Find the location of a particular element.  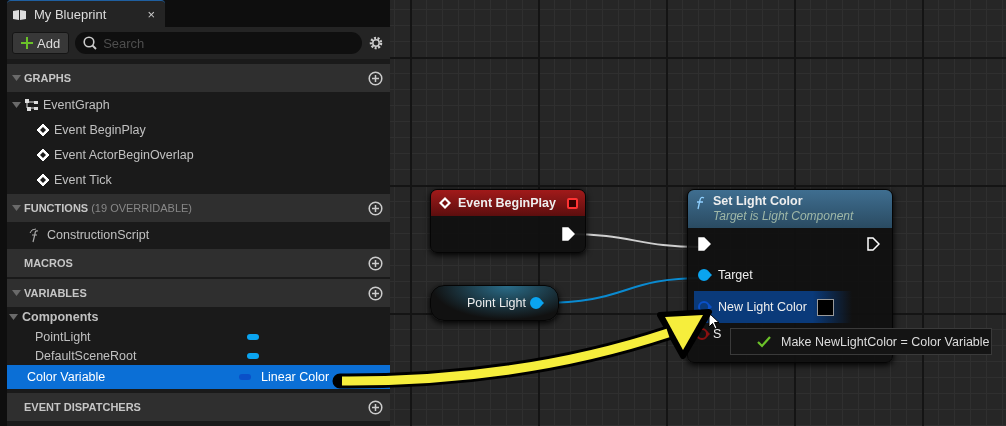

section-note: (19 OVERRIDABLE) is located at coordinates (142, 208).